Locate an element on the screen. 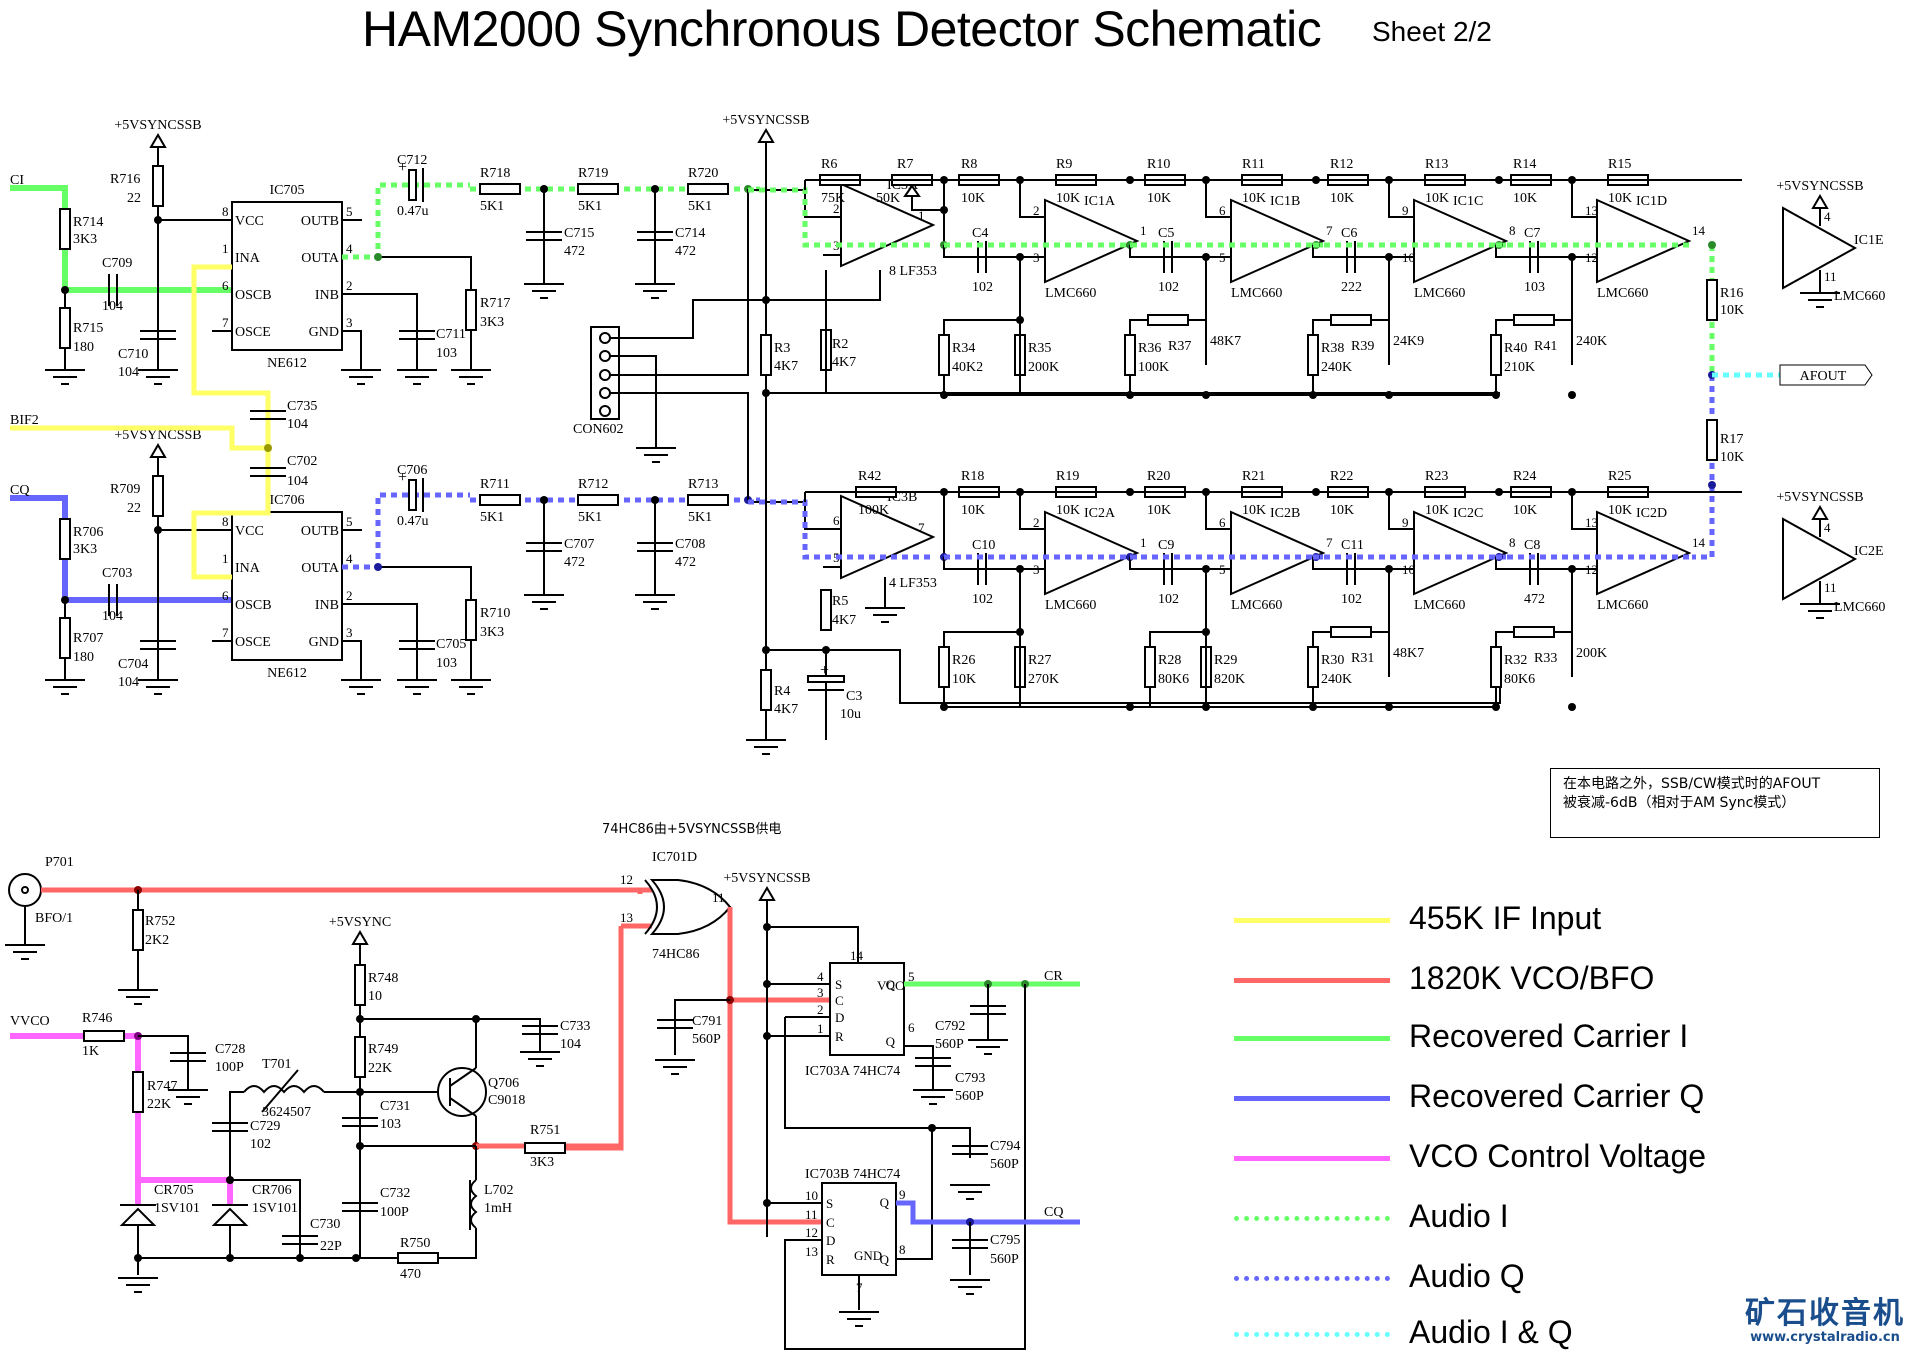 This screenshot has height=1360, width=1905. pin-name: OSCE is located at coordinates (253, 332).